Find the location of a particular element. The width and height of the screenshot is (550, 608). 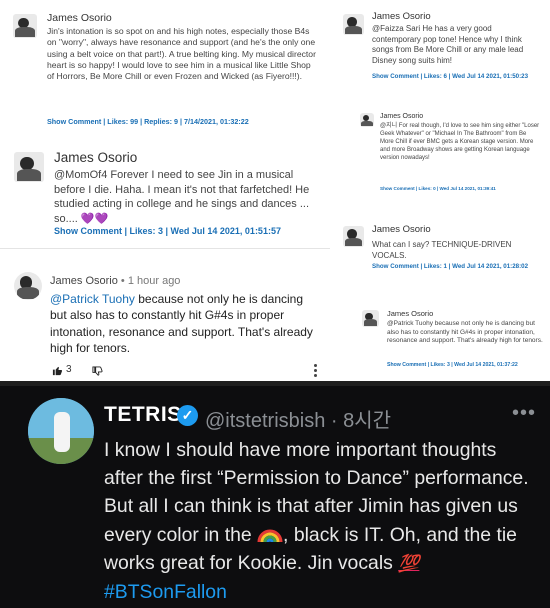

comment-author: James Osorio • 1 hour ago is located at coordinates (115, 281).